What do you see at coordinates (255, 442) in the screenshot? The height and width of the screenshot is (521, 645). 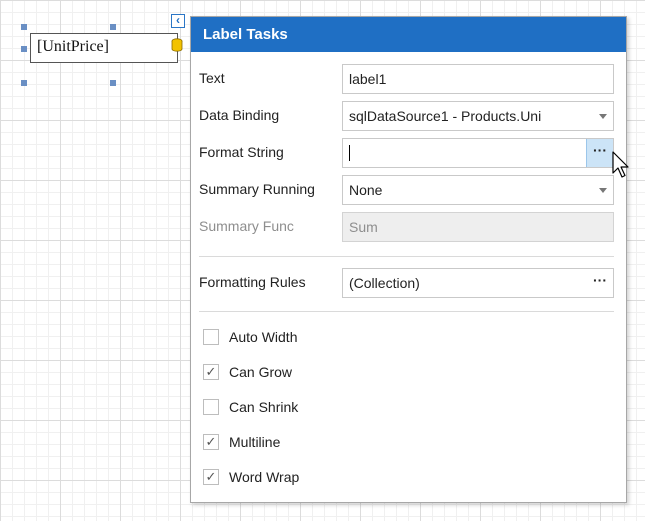 I see `multiline-label: Multiline` at bounding box center [255, 442].